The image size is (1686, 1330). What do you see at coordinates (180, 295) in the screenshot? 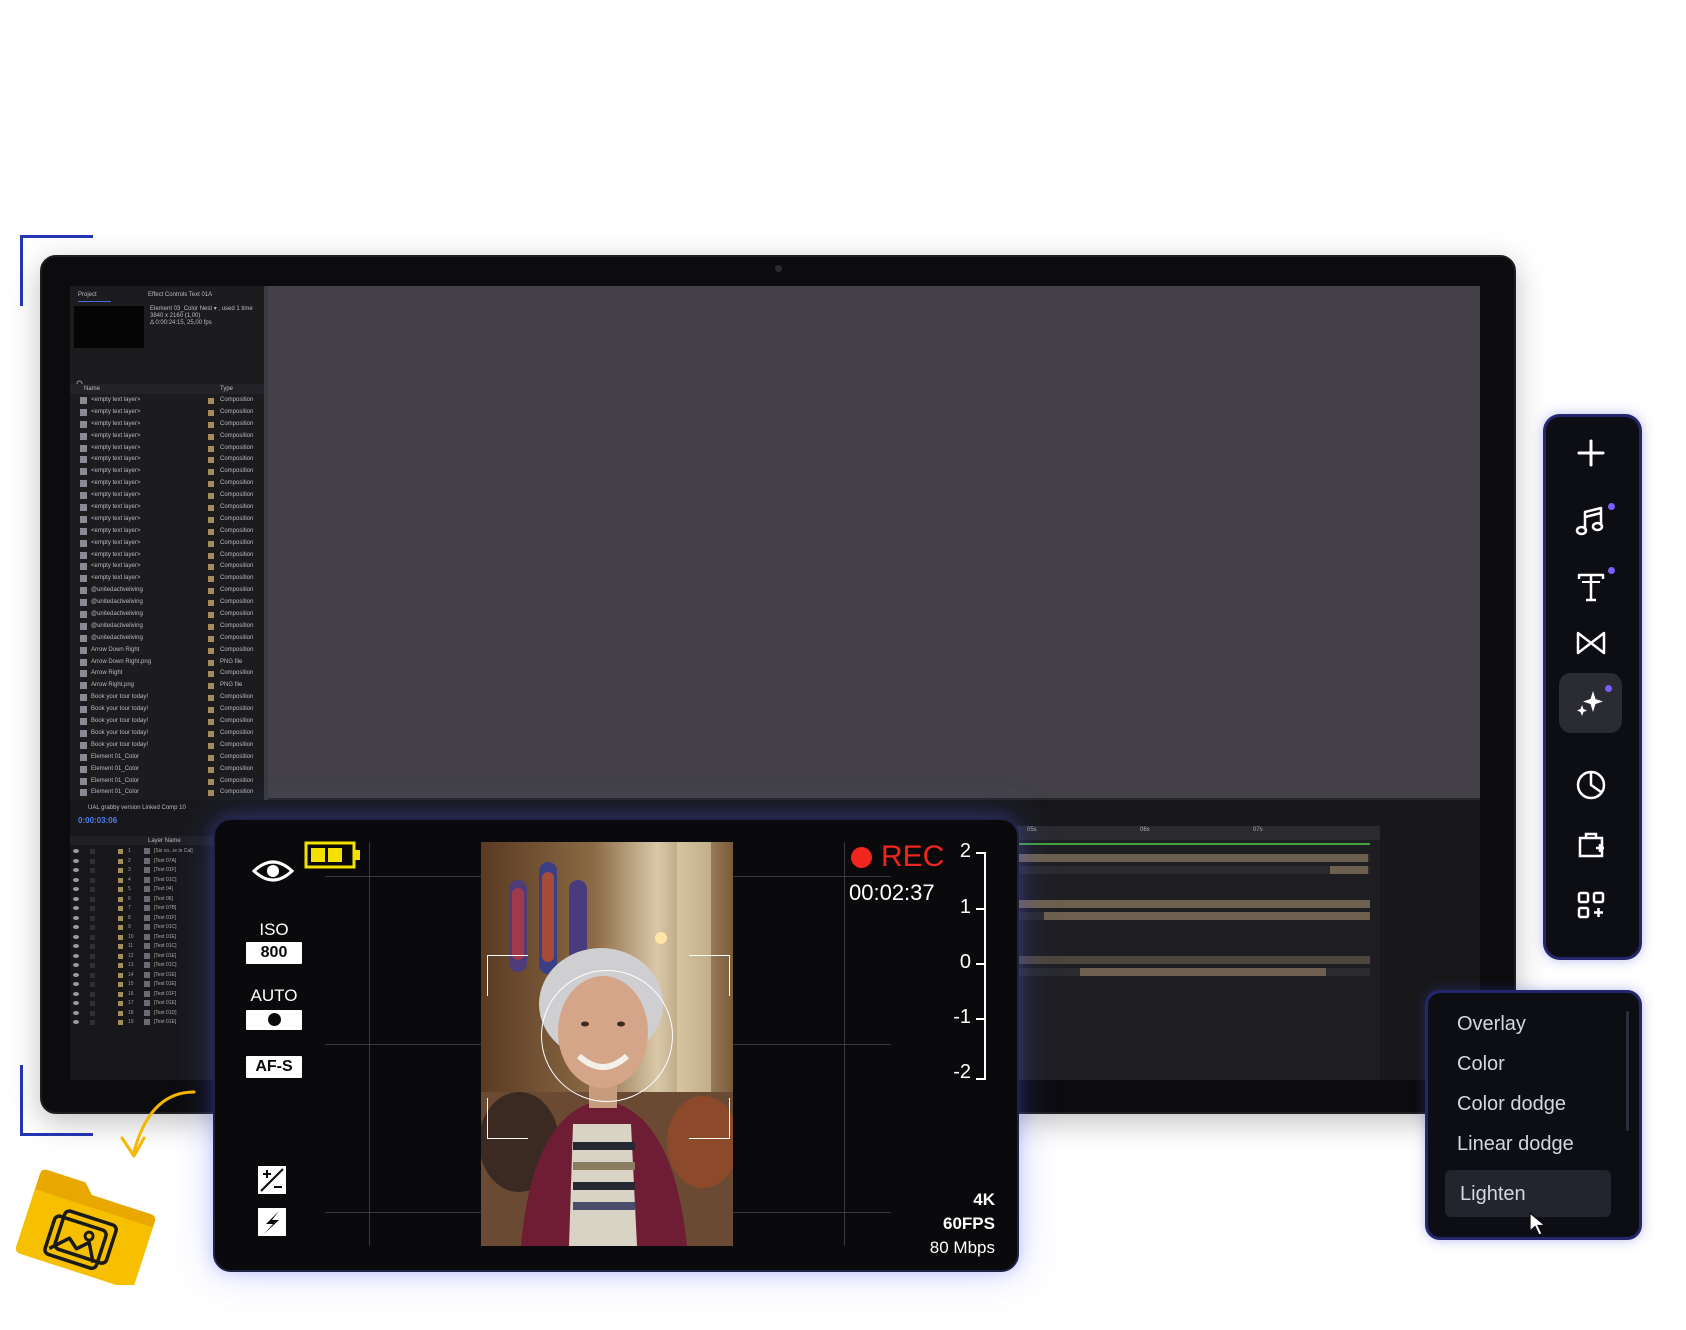
I see `tab-effect-controls: Effect Controls Text 01A` at bounding box center [180, 295].